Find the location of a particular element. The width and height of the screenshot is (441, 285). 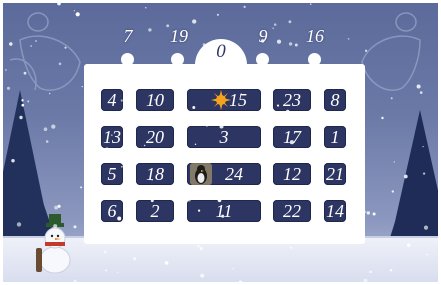

door-number: 21 is located at coordinates (335, 173).